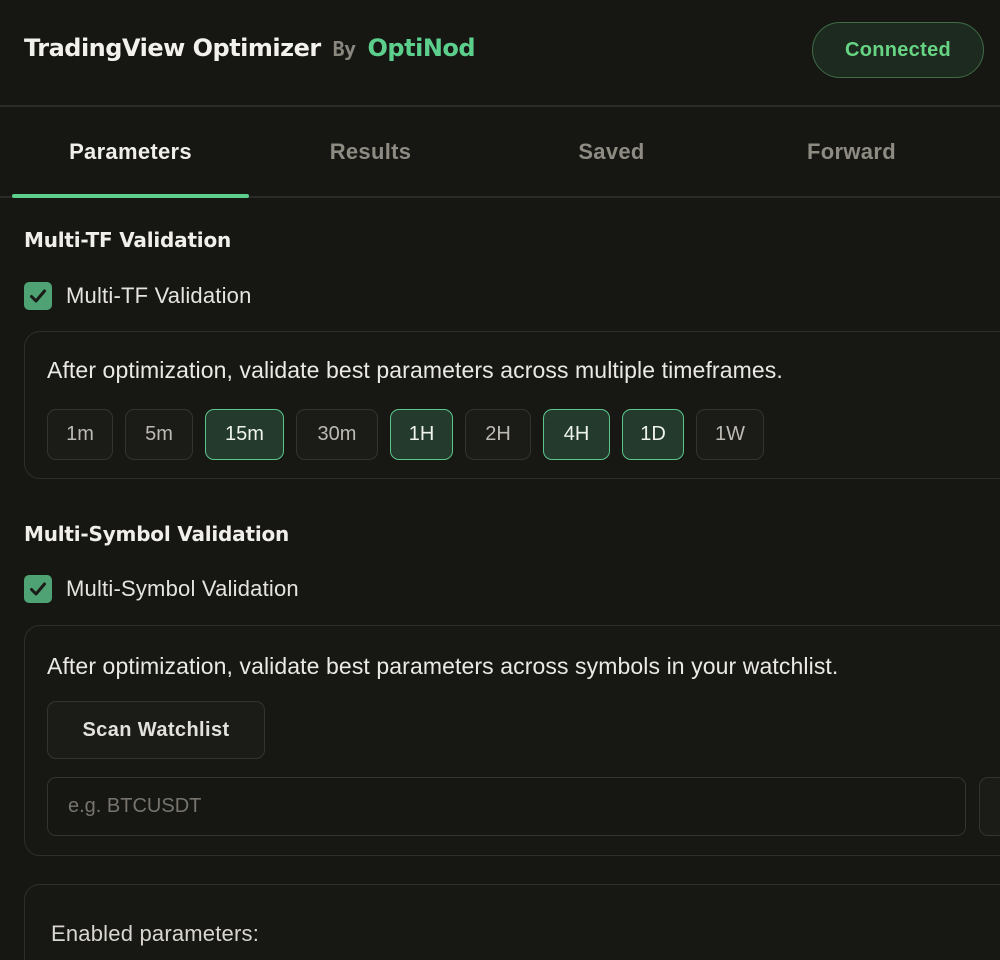 This screenshot has width=1000, height=960. I want to click on multi-symbol-checkbox, so click(38, 589).